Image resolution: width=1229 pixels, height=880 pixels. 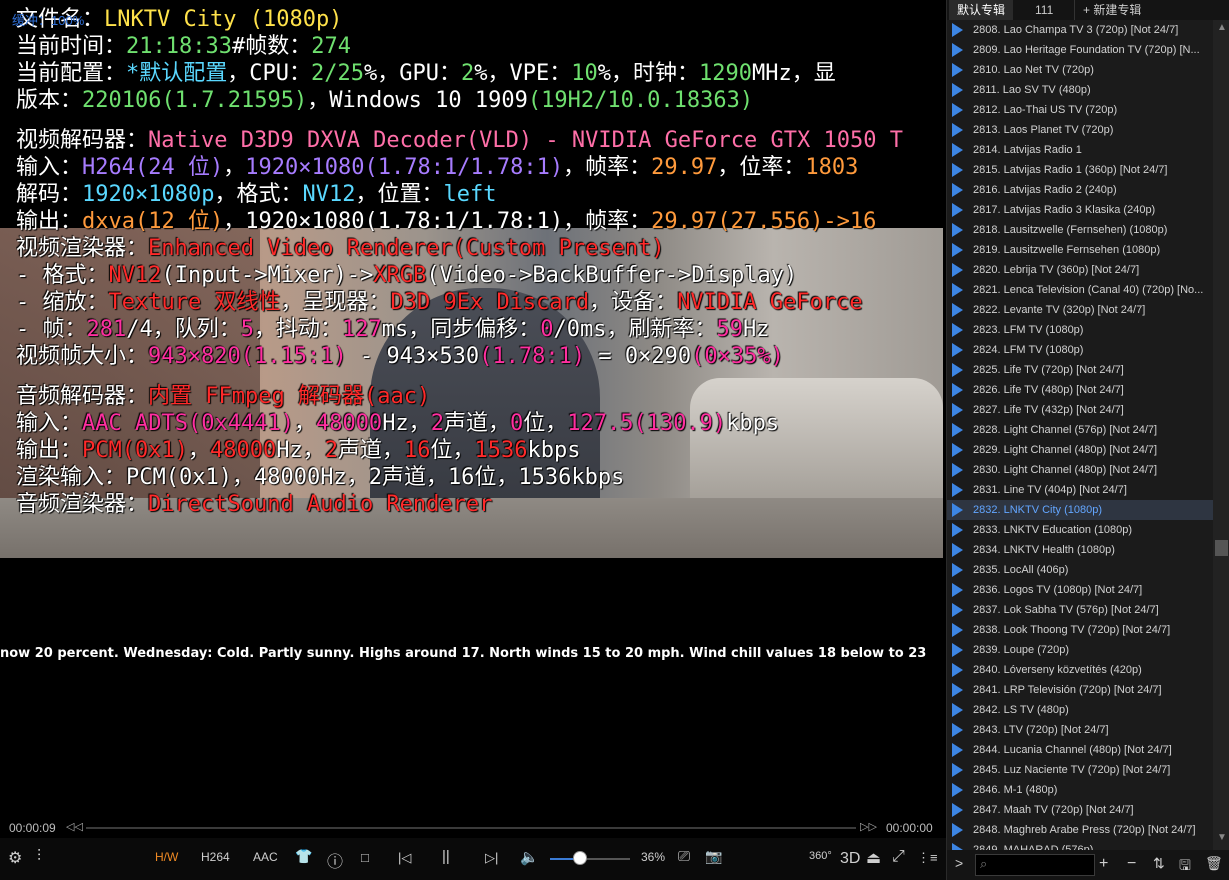 What do you see at coordinates (1080, 70) in the screenshot?
I see `playlist-item: 2810. Lao Net TV (720p)` at bounding box center [1080, 70].